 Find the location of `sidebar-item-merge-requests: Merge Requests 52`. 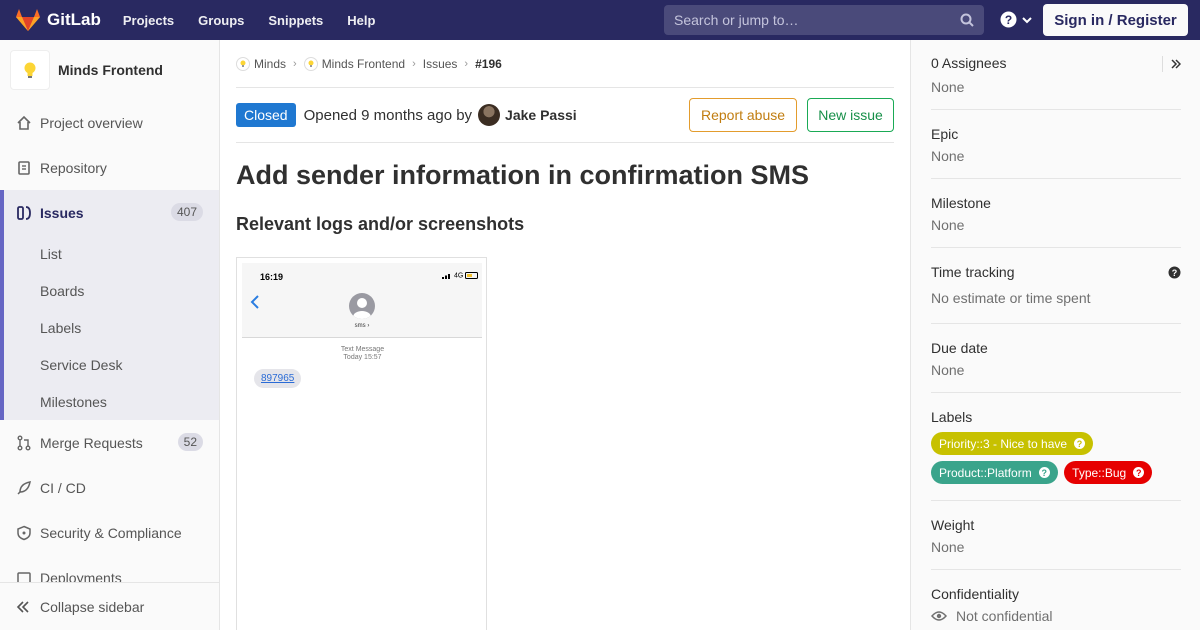

sidebar-item-merge-requests: Merge Requests 52 is located at coordinates (109, 442).